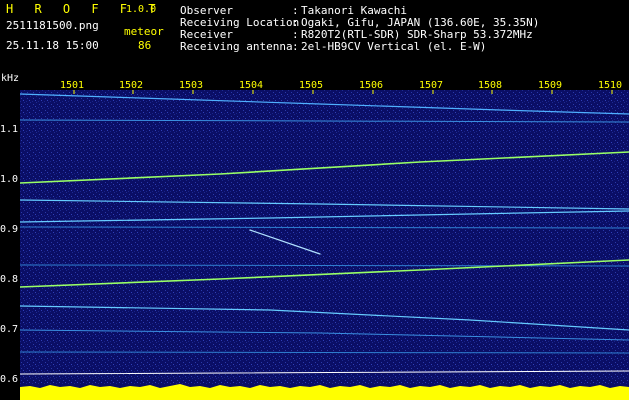  Describe the element at coordinates (9, 129) in the screenshot. I see `y-tick-label: 1.1` at that location.